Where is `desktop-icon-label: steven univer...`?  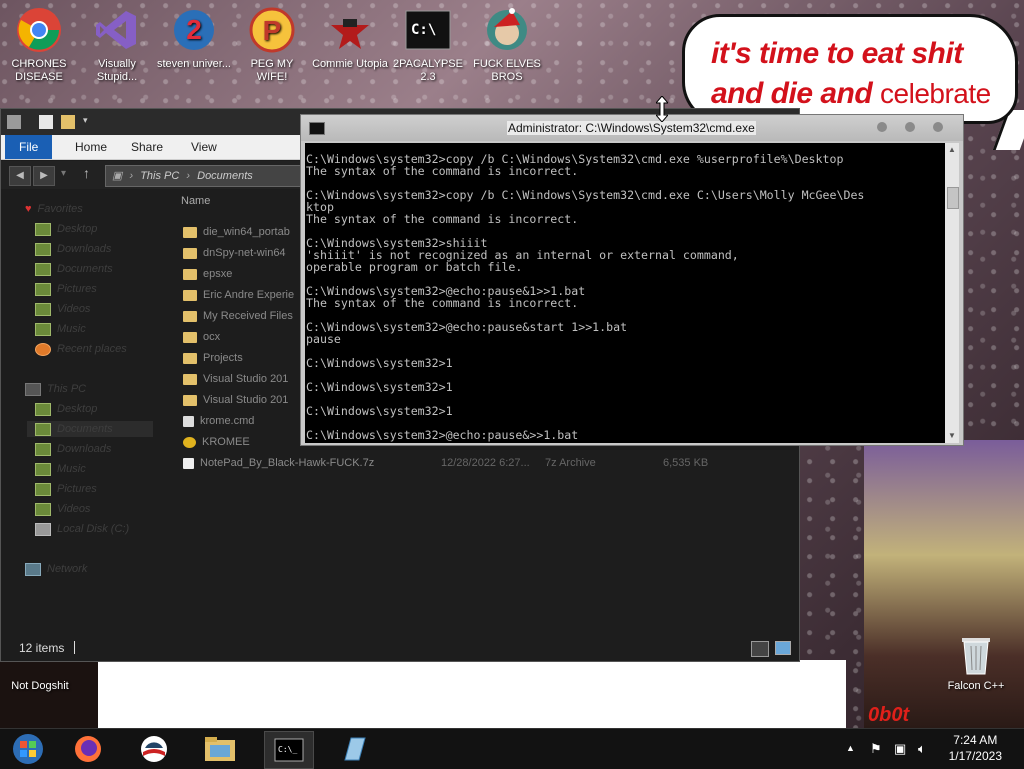 desktop-icon-label: steven univer... is located at coordinates (194, 64).